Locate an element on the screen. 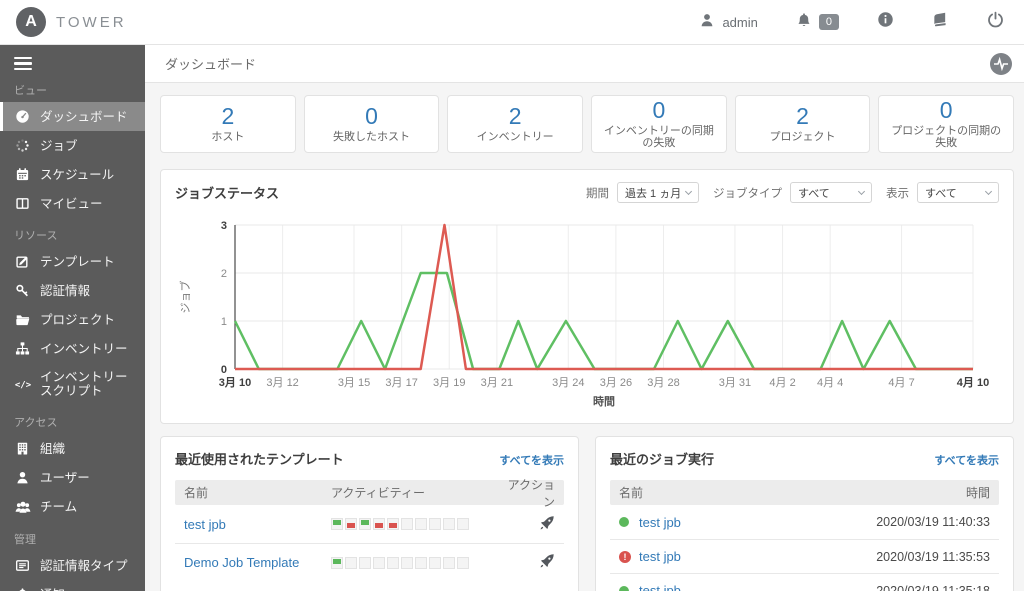 Image resolution: width=1024 pixels, height=591 pixels. activity-cell-failed is located at coordinates (393, 524).